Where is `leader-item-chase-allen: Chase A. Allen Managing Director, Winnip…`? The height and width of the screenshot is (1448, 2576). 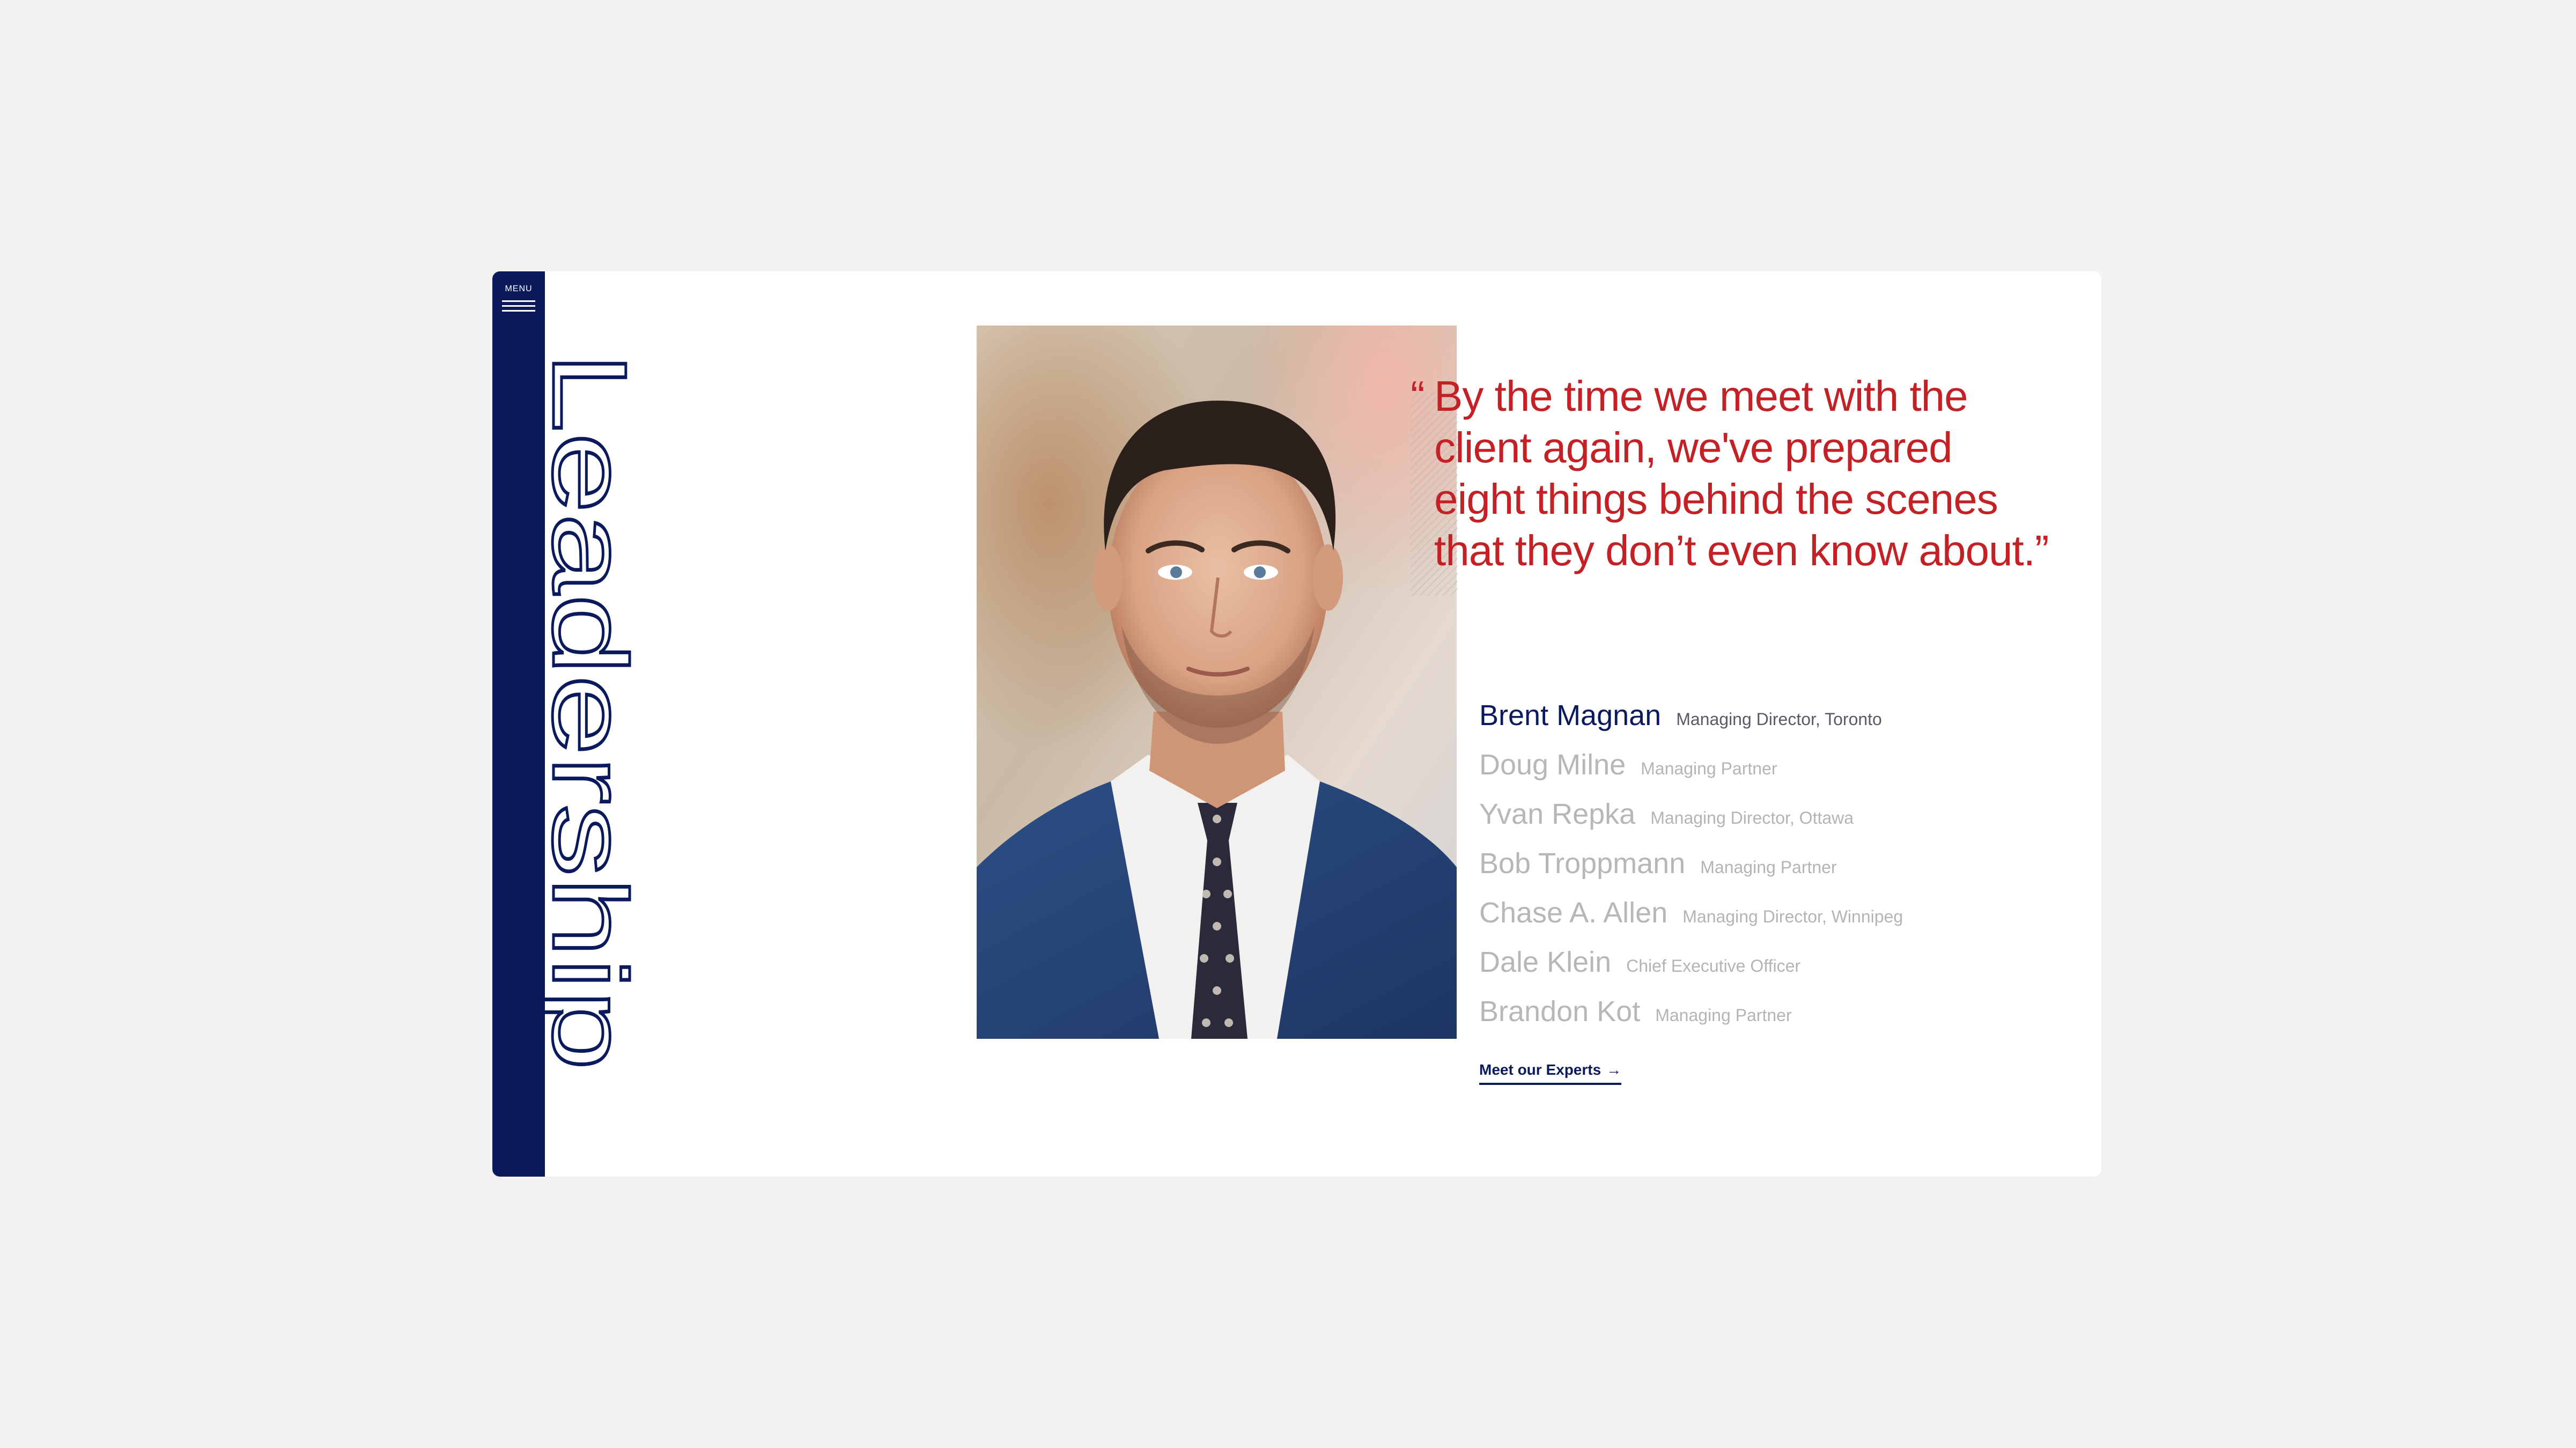 leader-item-chase-allen: Chase A. Allen Managing Director, Winnip… is located at coordinates (1774, 920).